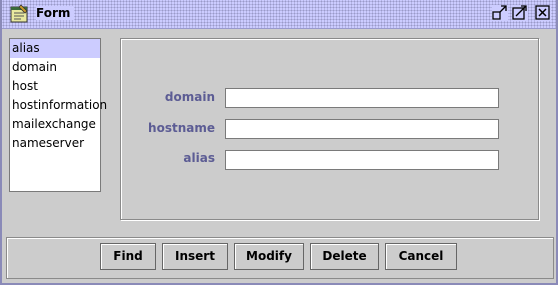 This screenshot has height=285, width=558. What do you see at coordinates (181, 128) in the screenshot?
I see `hostname-label: hostname` at bounding box center [181, 128].